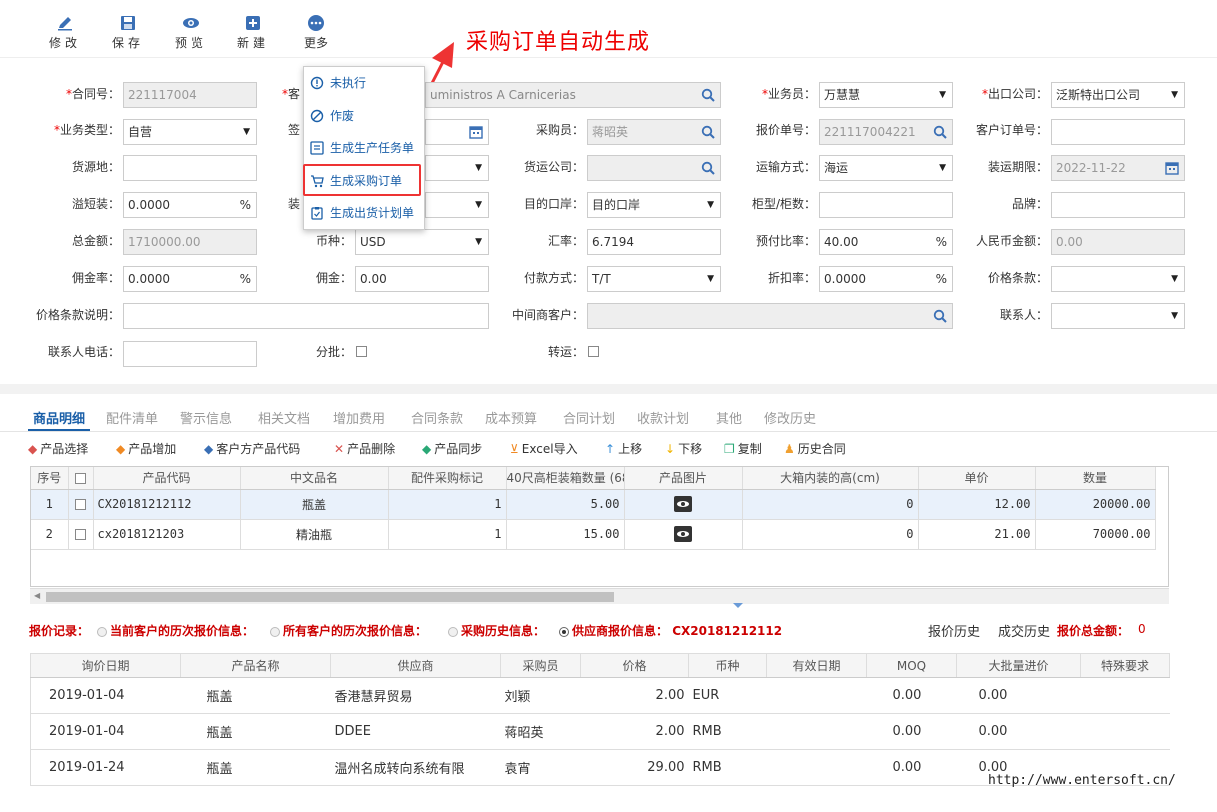 The height and width of the screenshot is (812, 1217). I want to click on currency-select: USD ▼, so click(422, 242).